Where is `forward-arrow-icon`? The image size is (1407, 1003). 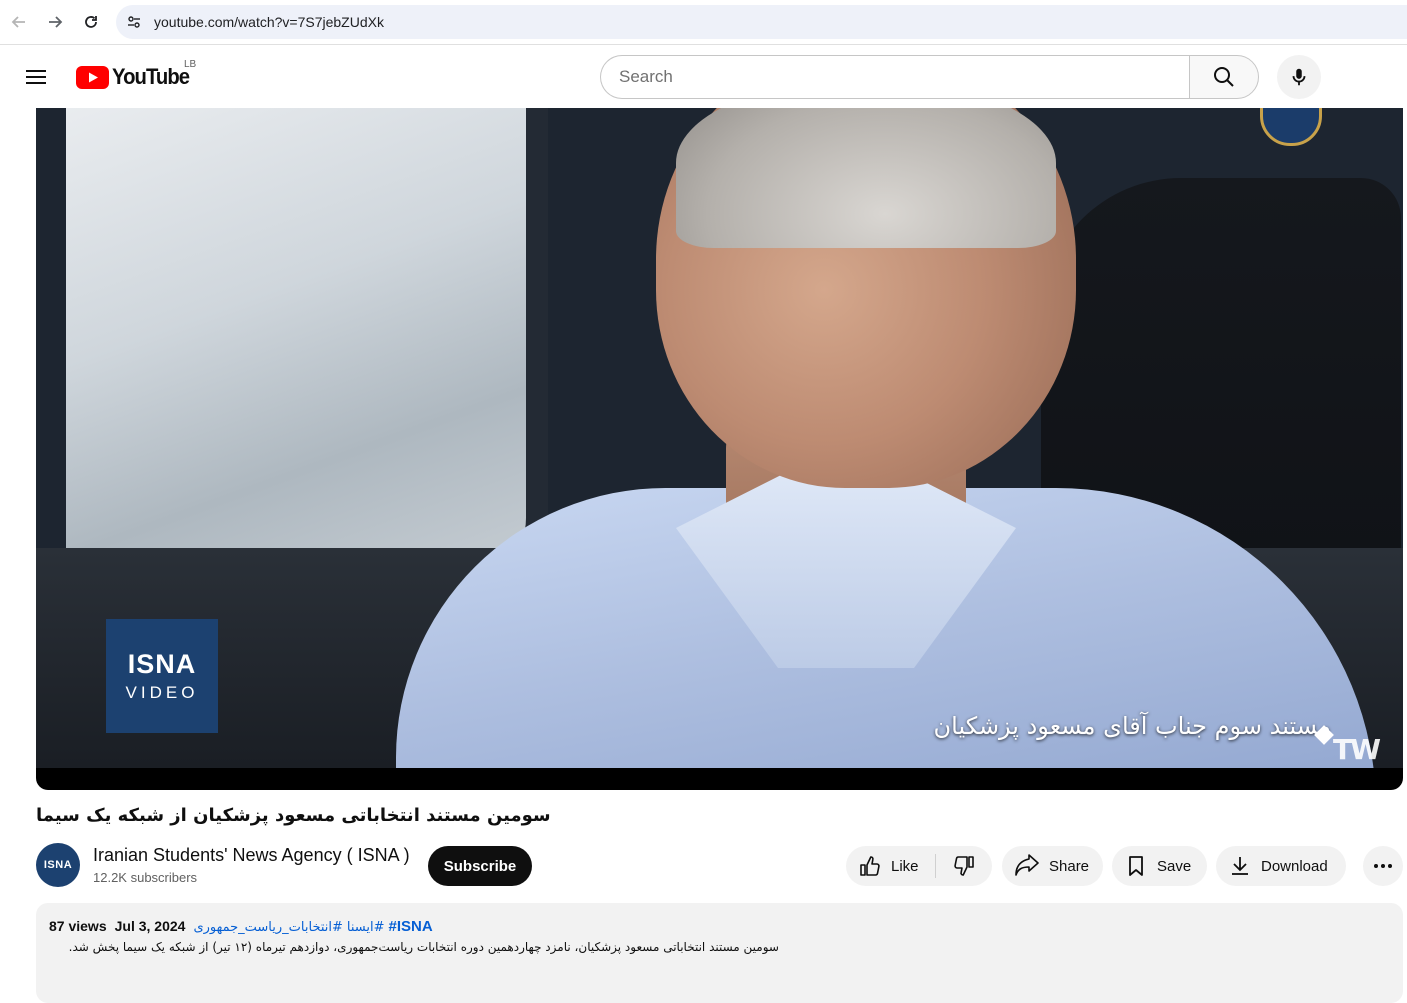 forward-arrow-icon is located at coordinates (55, 22).